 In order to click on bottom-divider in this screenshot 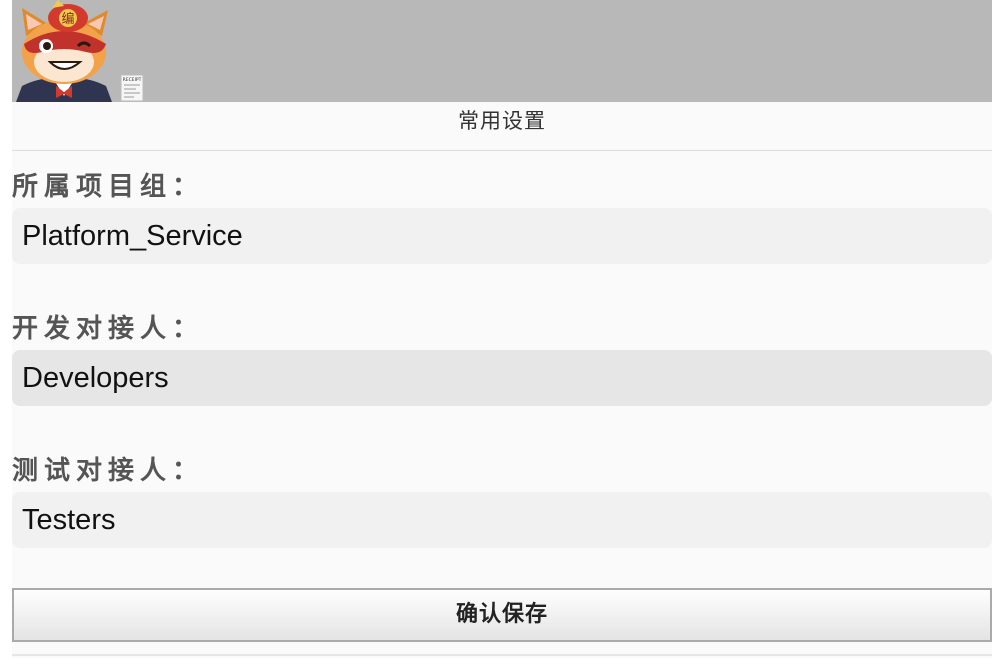, I will do `click(502, 655)`.